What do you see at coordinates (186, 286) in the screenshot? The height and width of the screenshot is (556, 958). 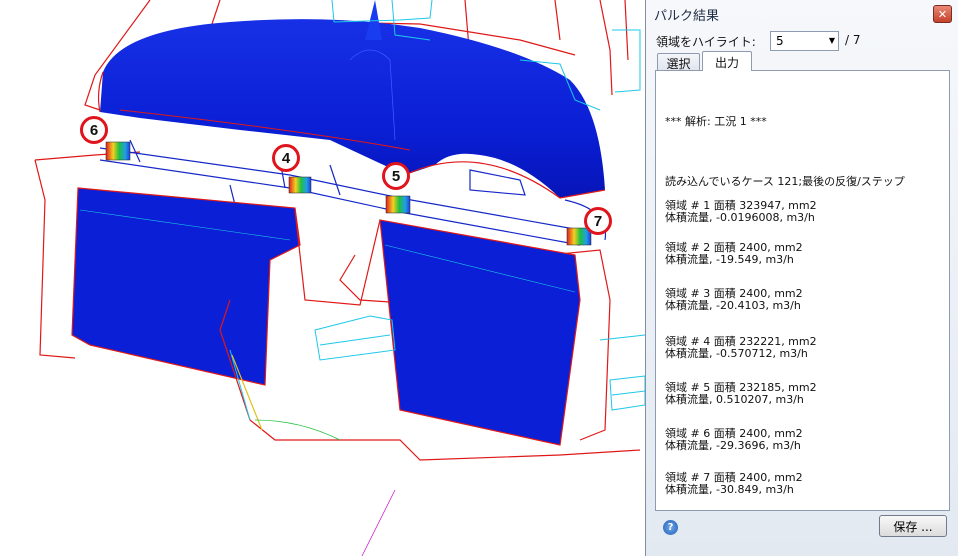 I see `left-lower-panel` at bounding box center [186, 286].